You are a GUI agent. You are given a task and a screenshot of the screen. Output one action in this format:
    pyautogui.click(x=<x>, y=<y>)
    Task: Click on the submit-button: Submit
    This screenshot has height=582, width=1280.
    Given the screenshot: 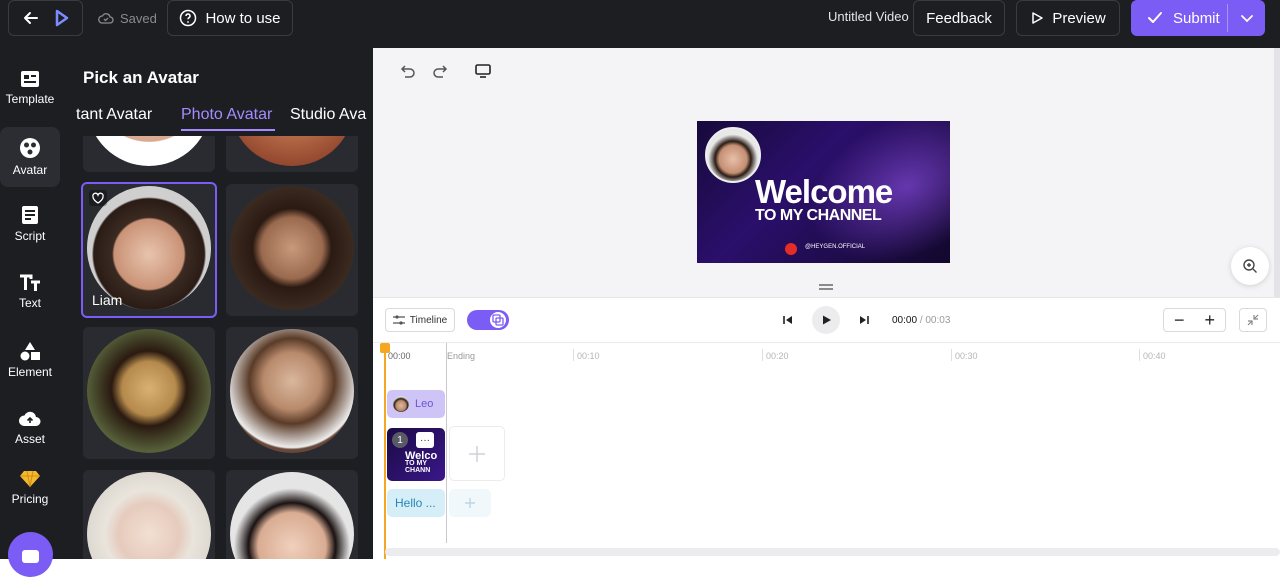 What is the action you would take?
    pyautogui.click(x=1198, y=18)
    